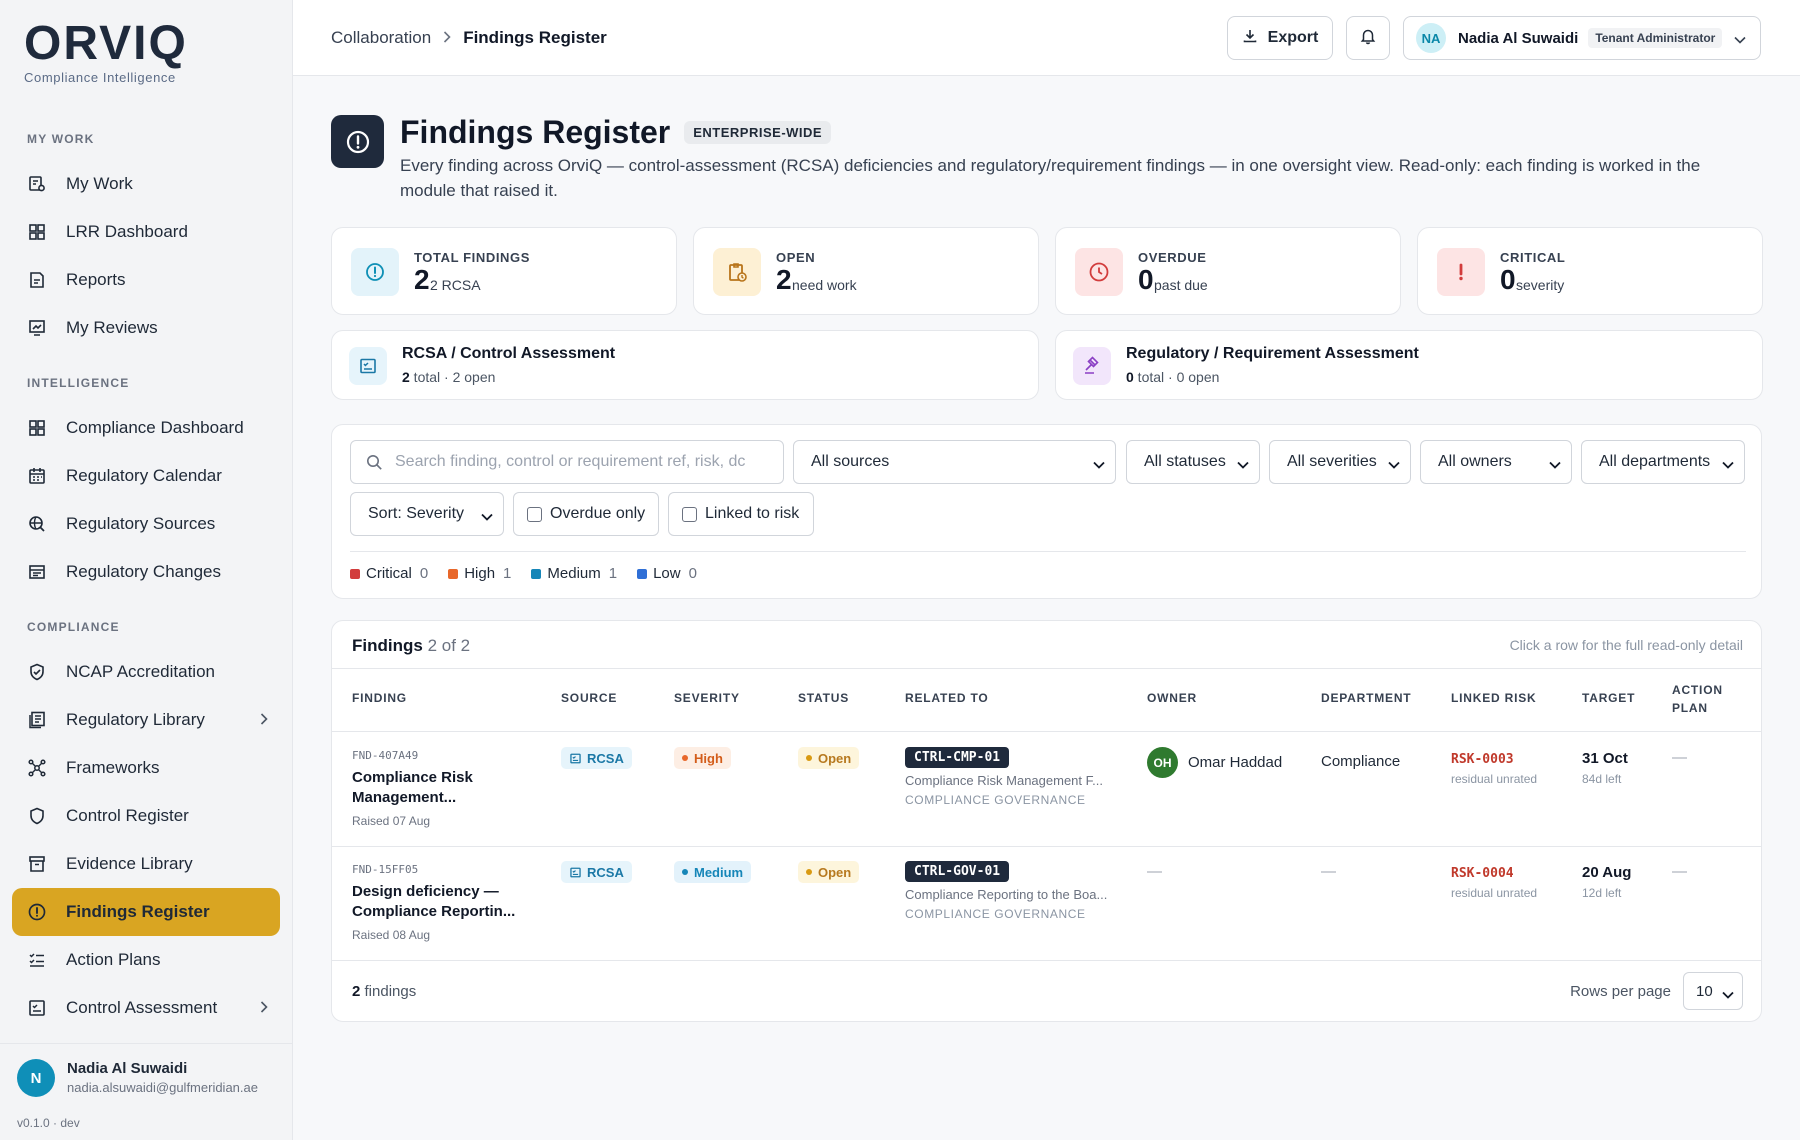 This screenshot has width=1800, height=1140. What do you see at coordinates (1368, 38) in the screenshot?
I see `notifications-button` at bounding box center [1368, 38].